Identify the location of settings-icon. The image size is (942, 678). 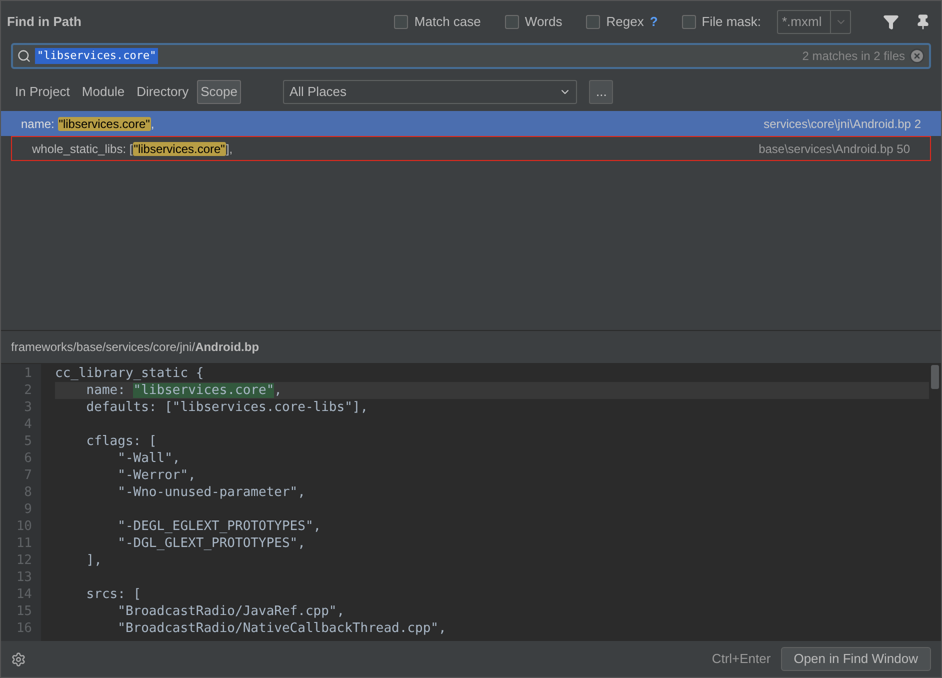
(18, 659).